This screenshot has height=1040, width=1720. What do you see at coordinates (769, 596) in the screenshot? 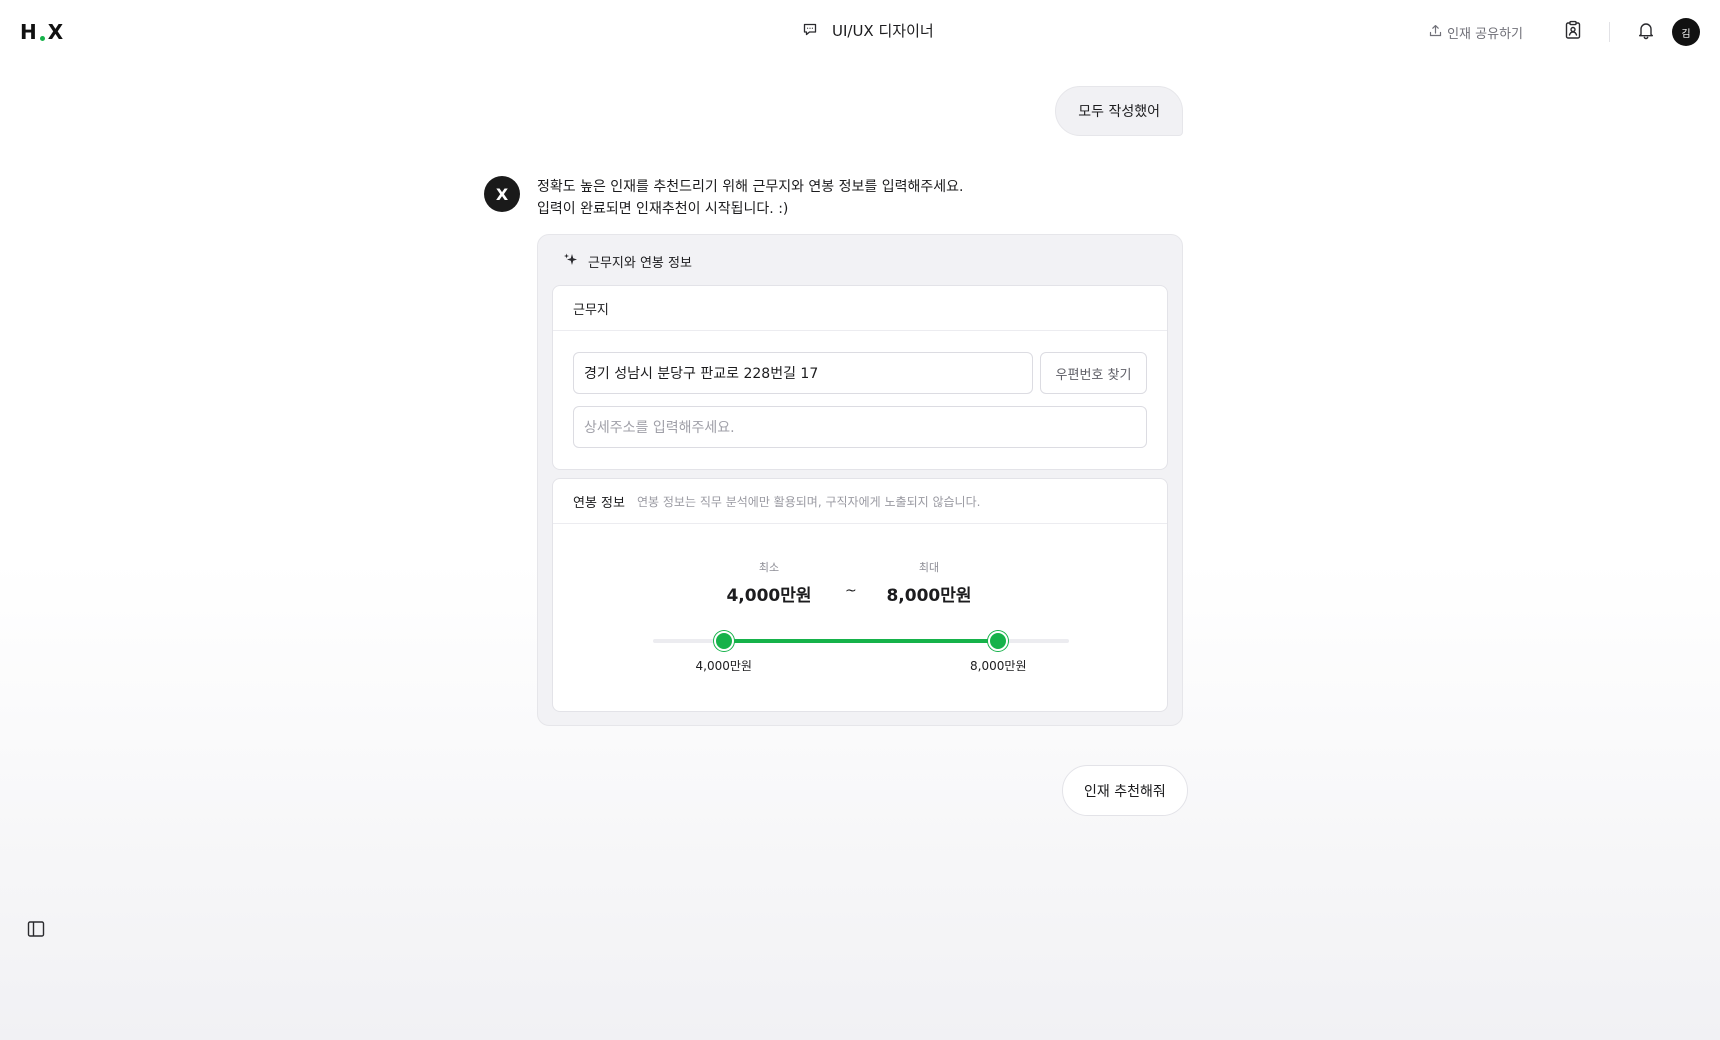
I see `salary-min-value: 4,000만원` at bounding box center [769, 596].